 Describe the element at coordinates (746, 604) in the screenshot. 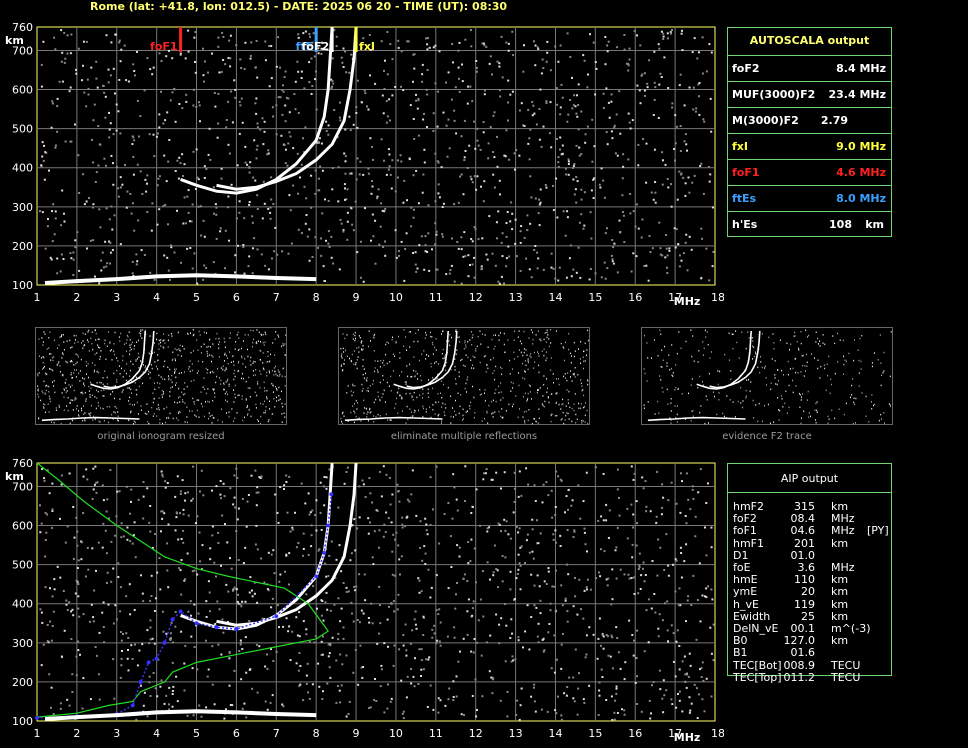

I see `aip-key: h_vE` at that location.